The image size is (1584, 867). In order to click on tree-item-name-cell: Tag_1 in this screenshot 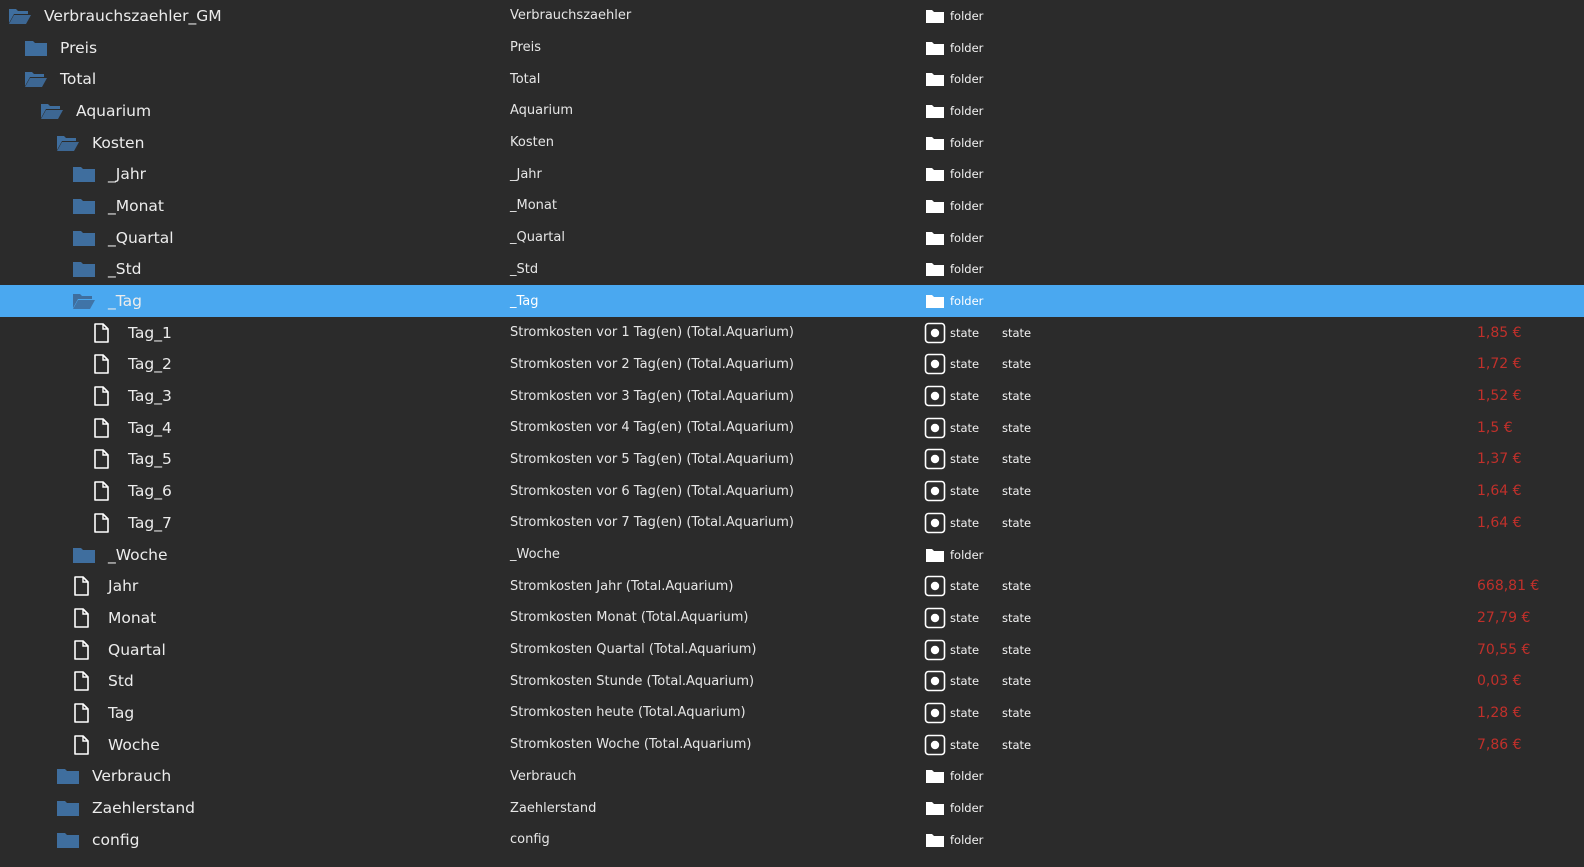, I will do `click(132, 333)`.